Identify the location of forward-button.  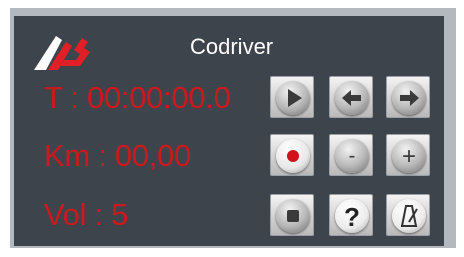
(408, 97).